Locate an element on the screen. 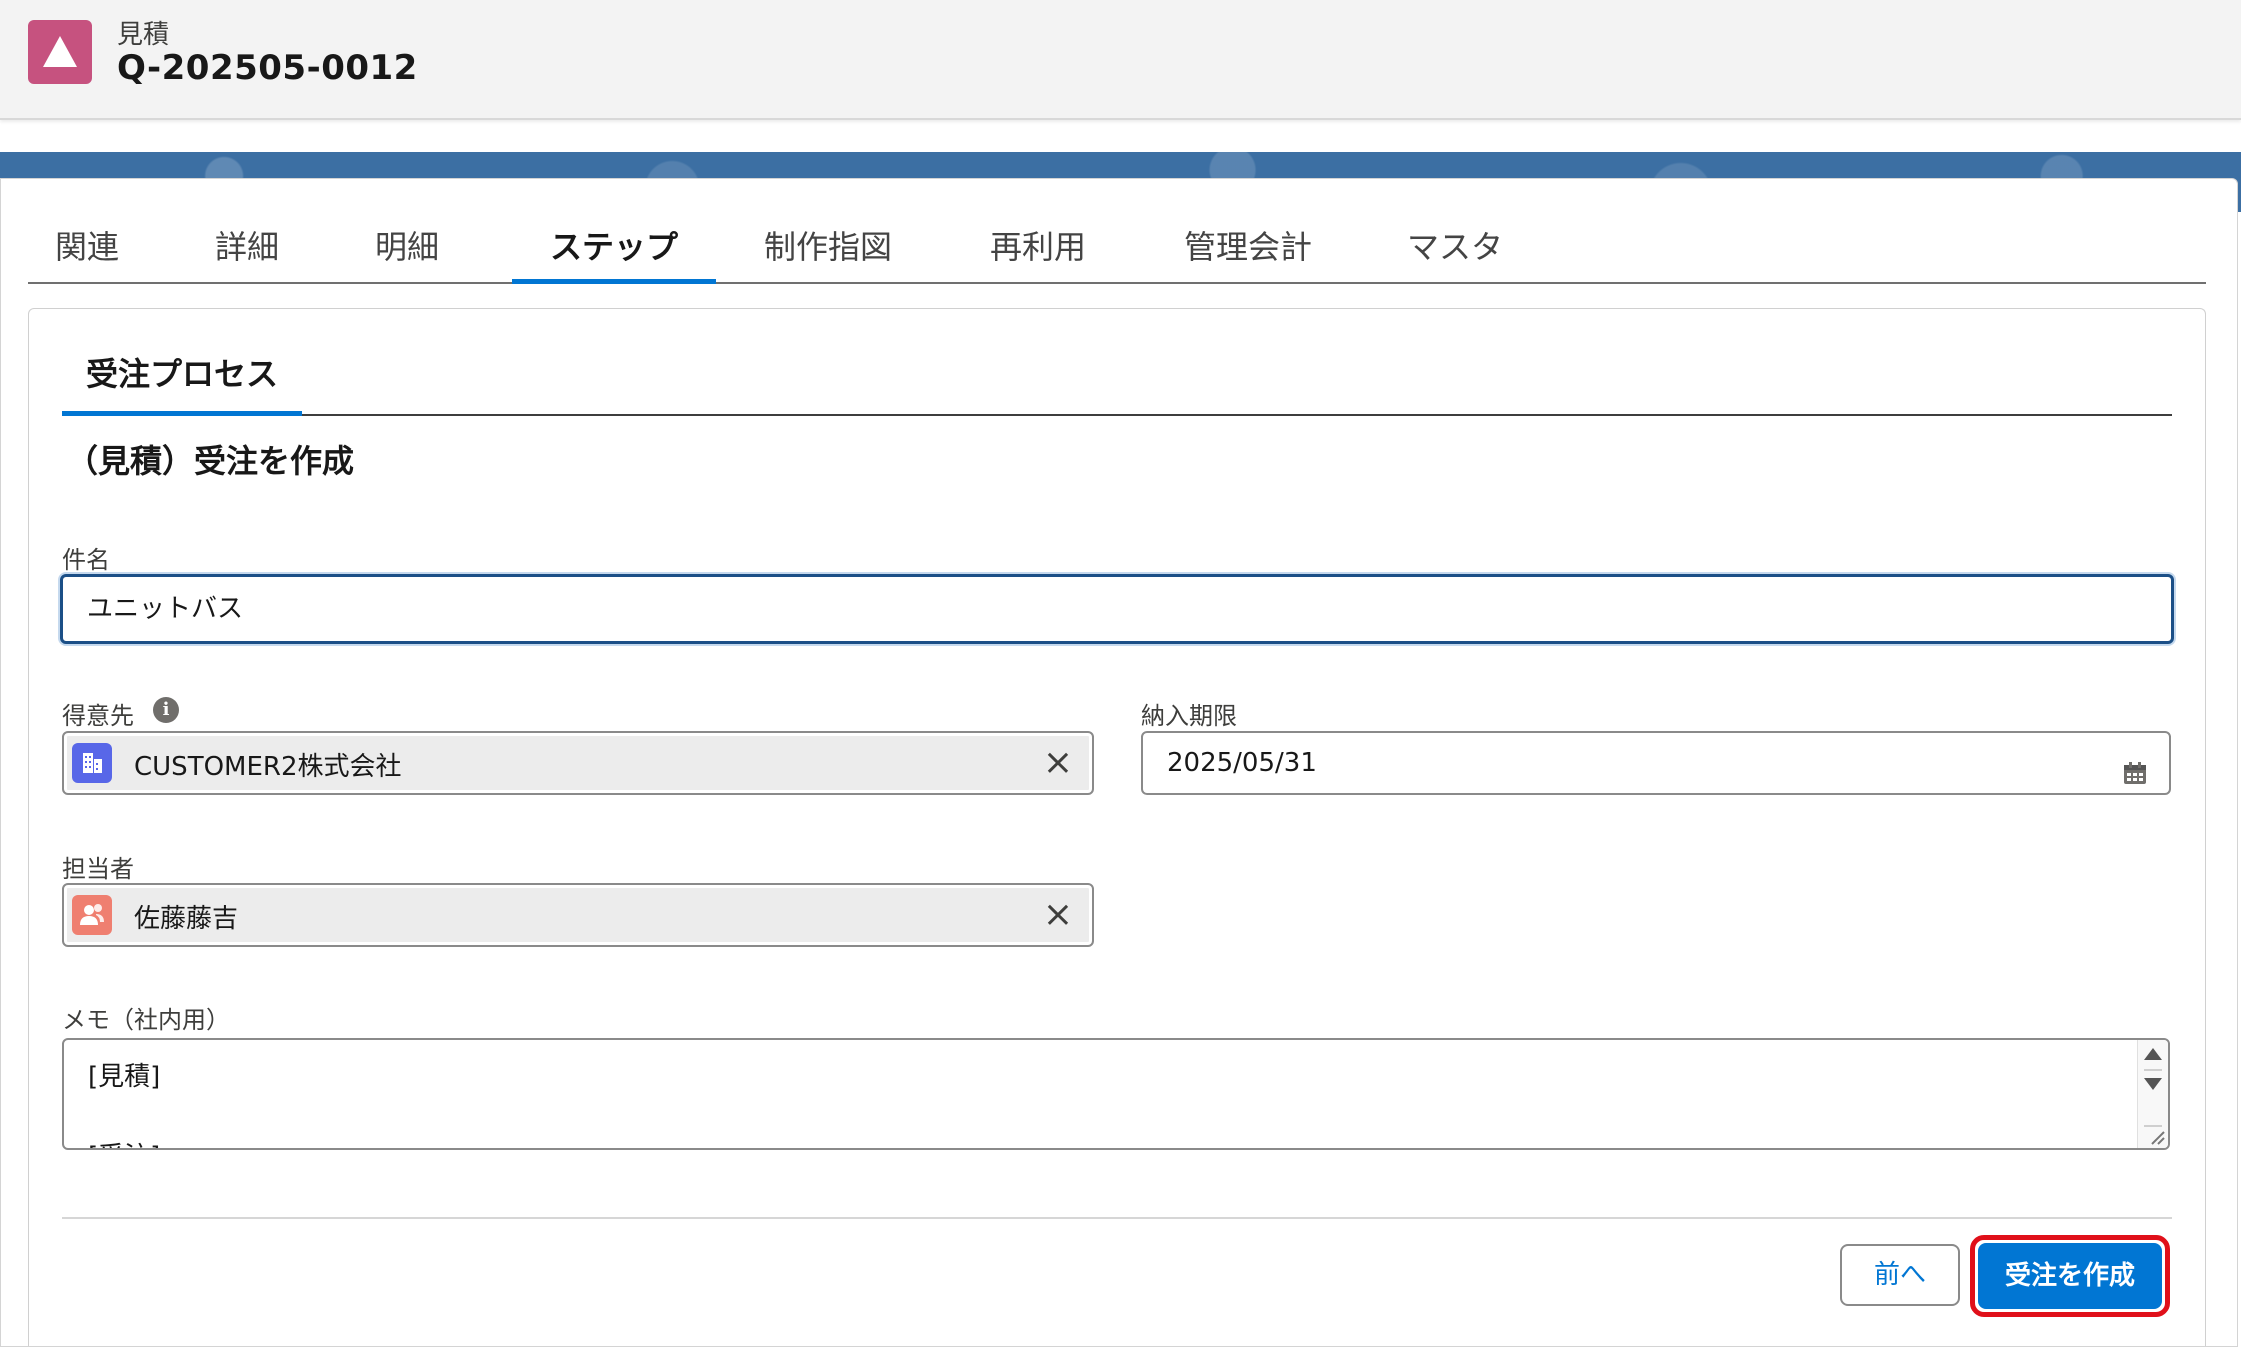  tab-management-accounting: 管理会計 is located at coordinates (1248, 252).